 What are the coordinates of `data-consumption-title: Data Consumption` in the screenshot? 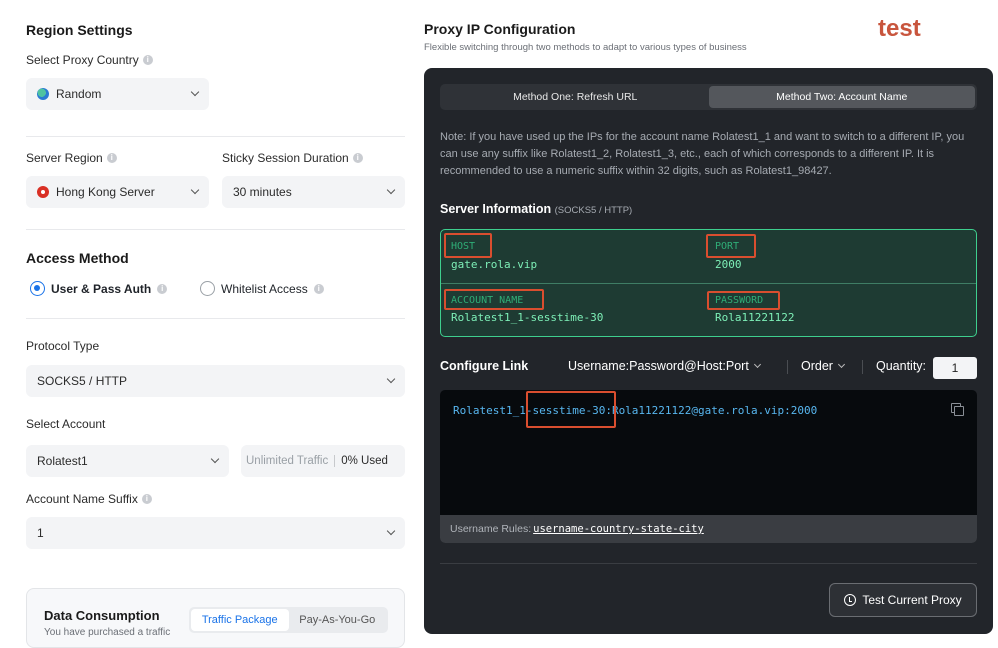 It's located at (102, 615).